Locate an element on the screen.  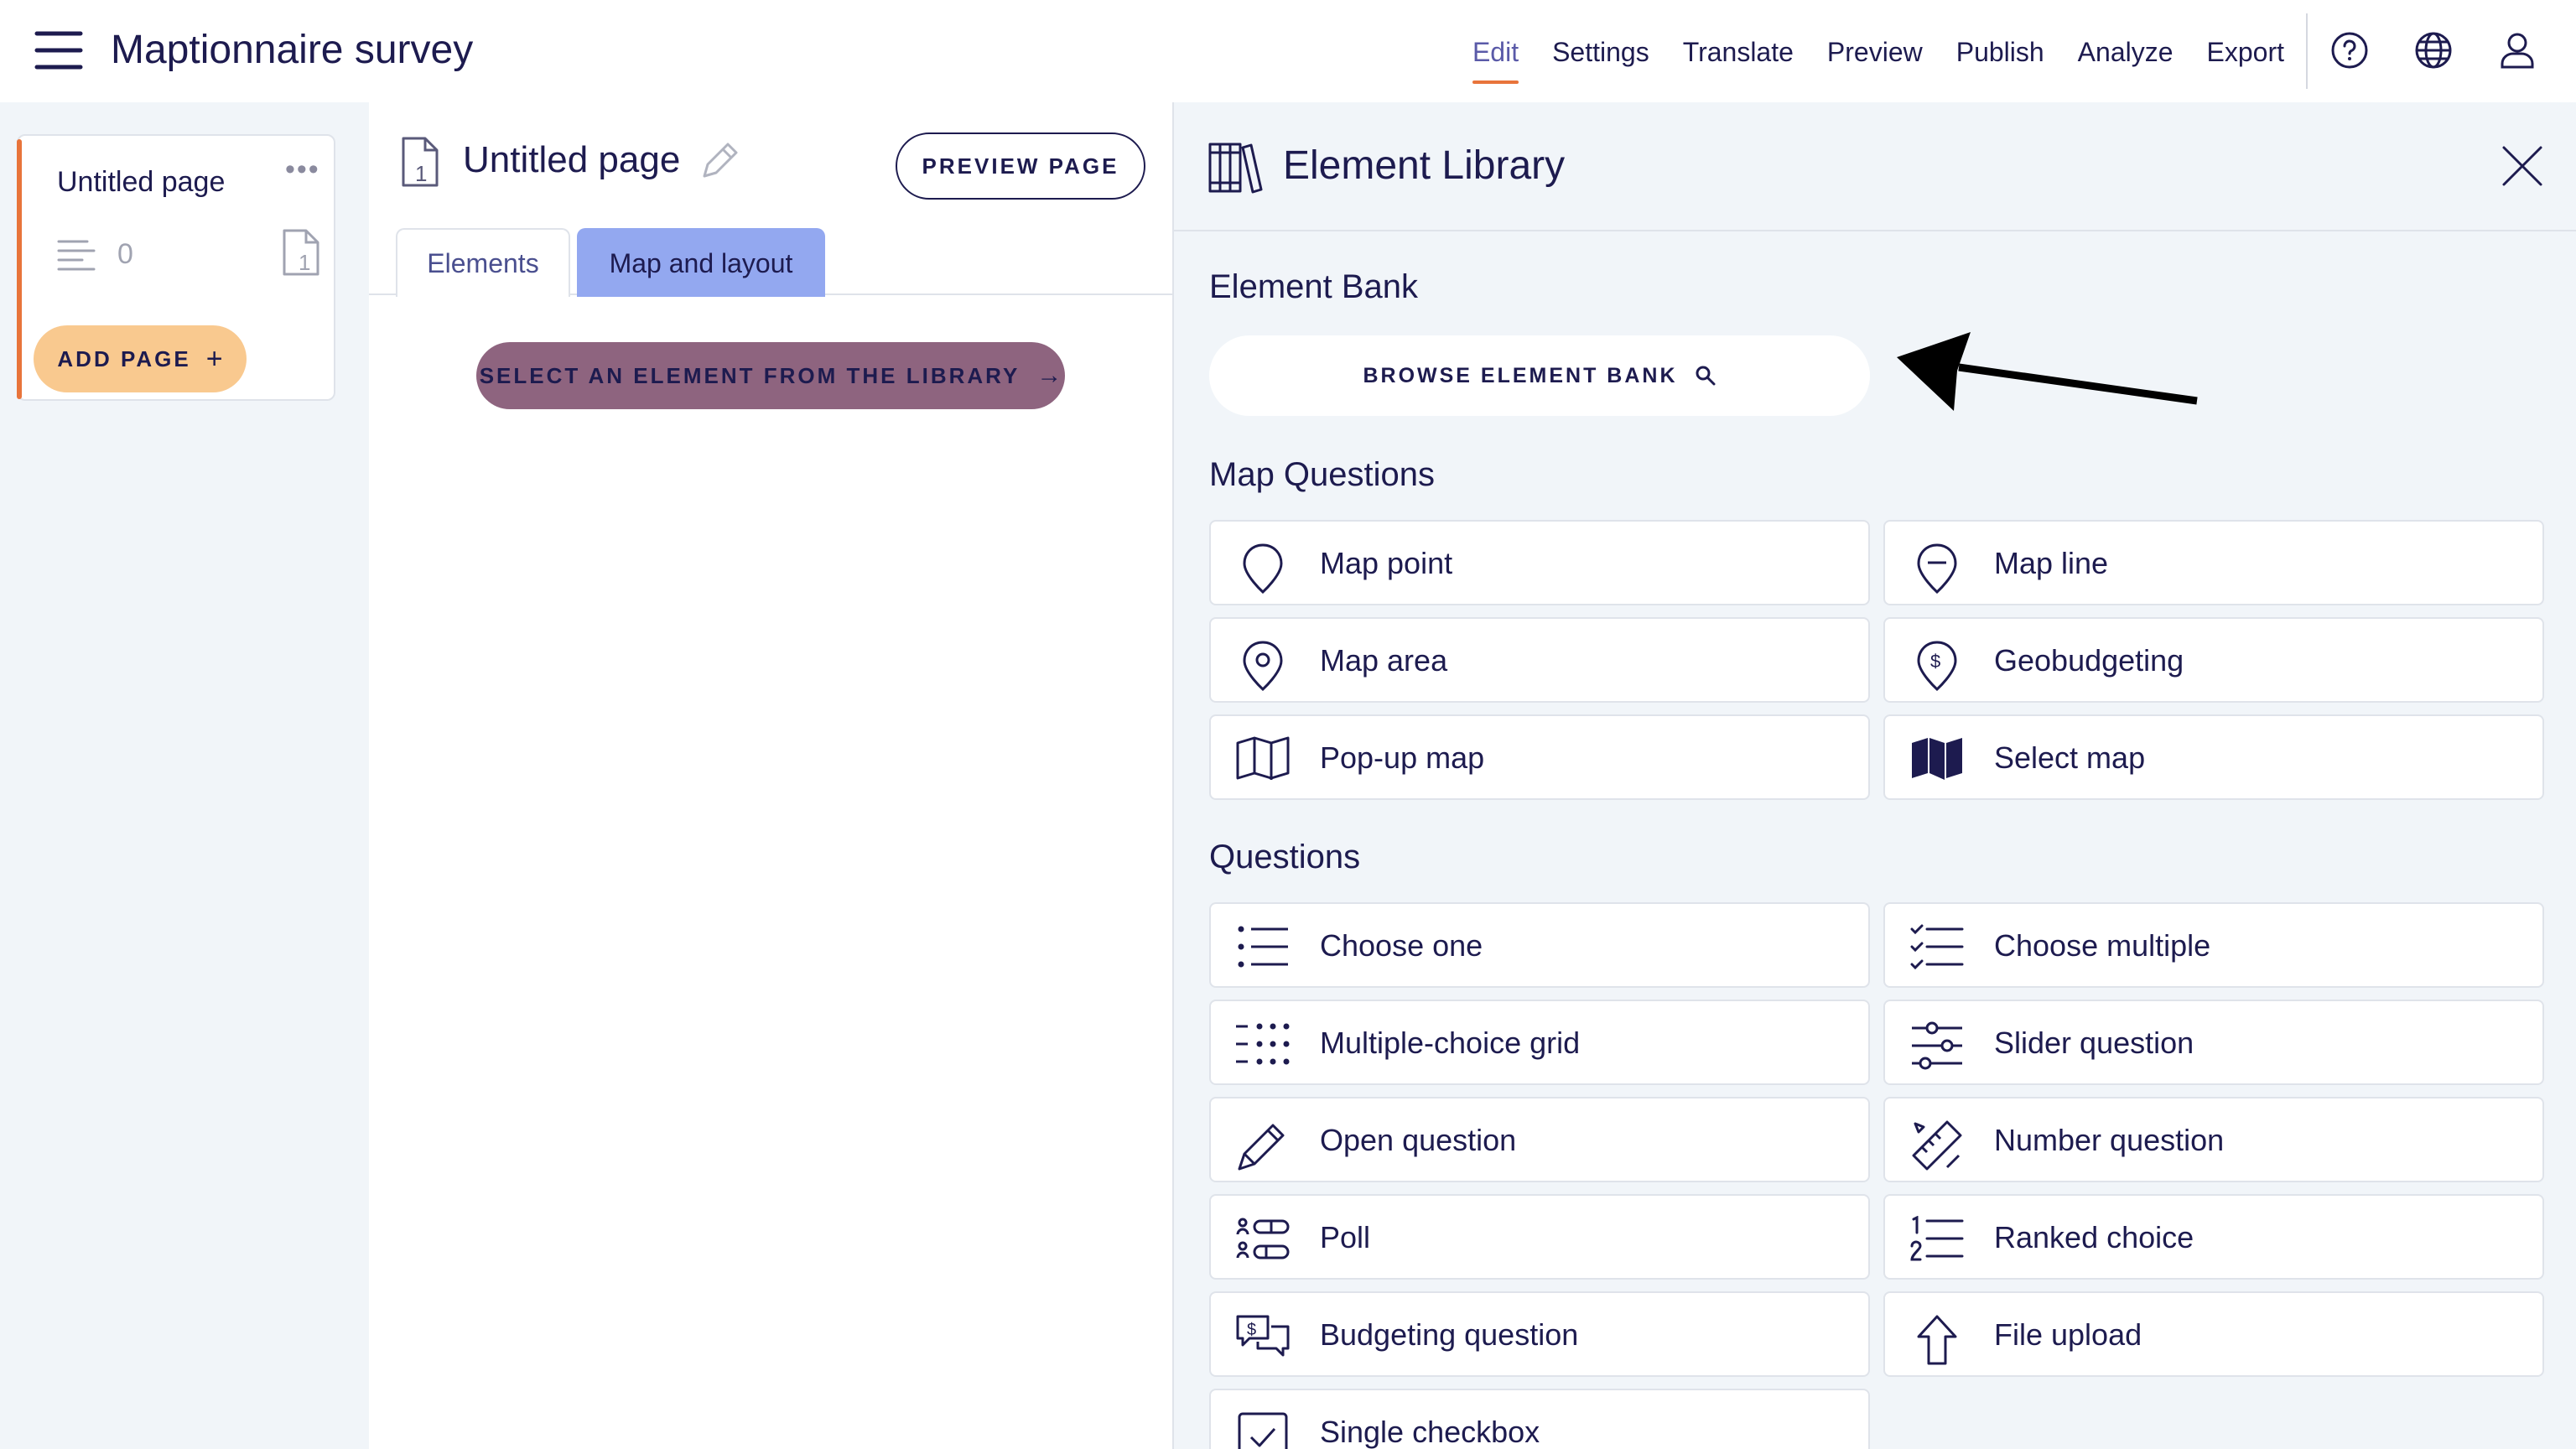
annotation-arrow-icon is located at coordinates (2047, 375).